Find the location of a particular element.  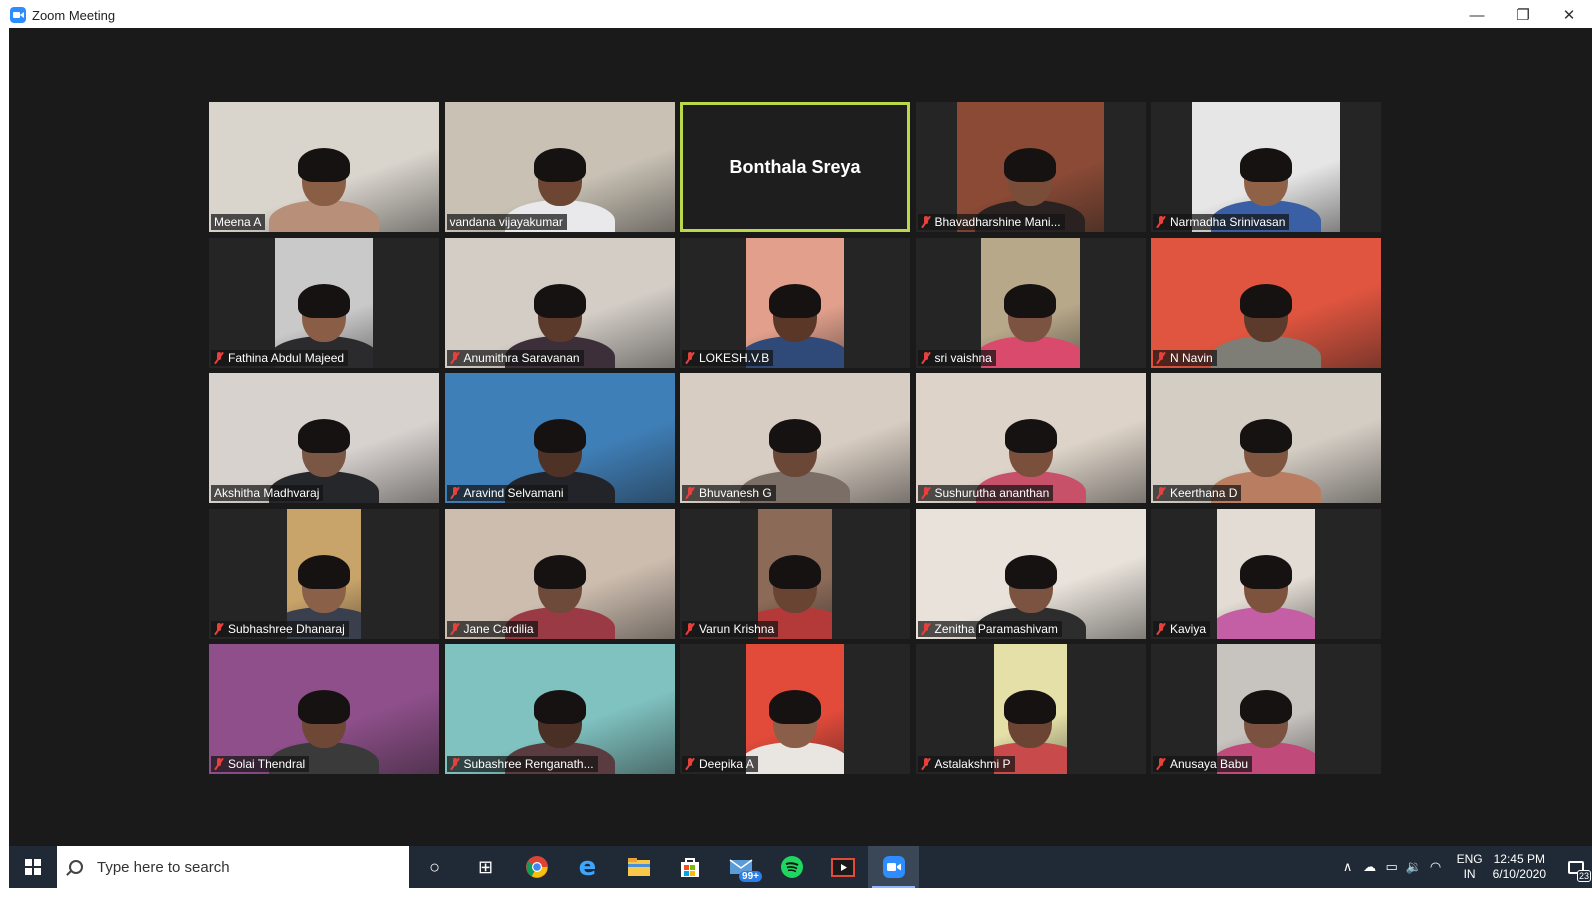

participant-tile: Bhuvanesh G is located at coordinates (795, 438).